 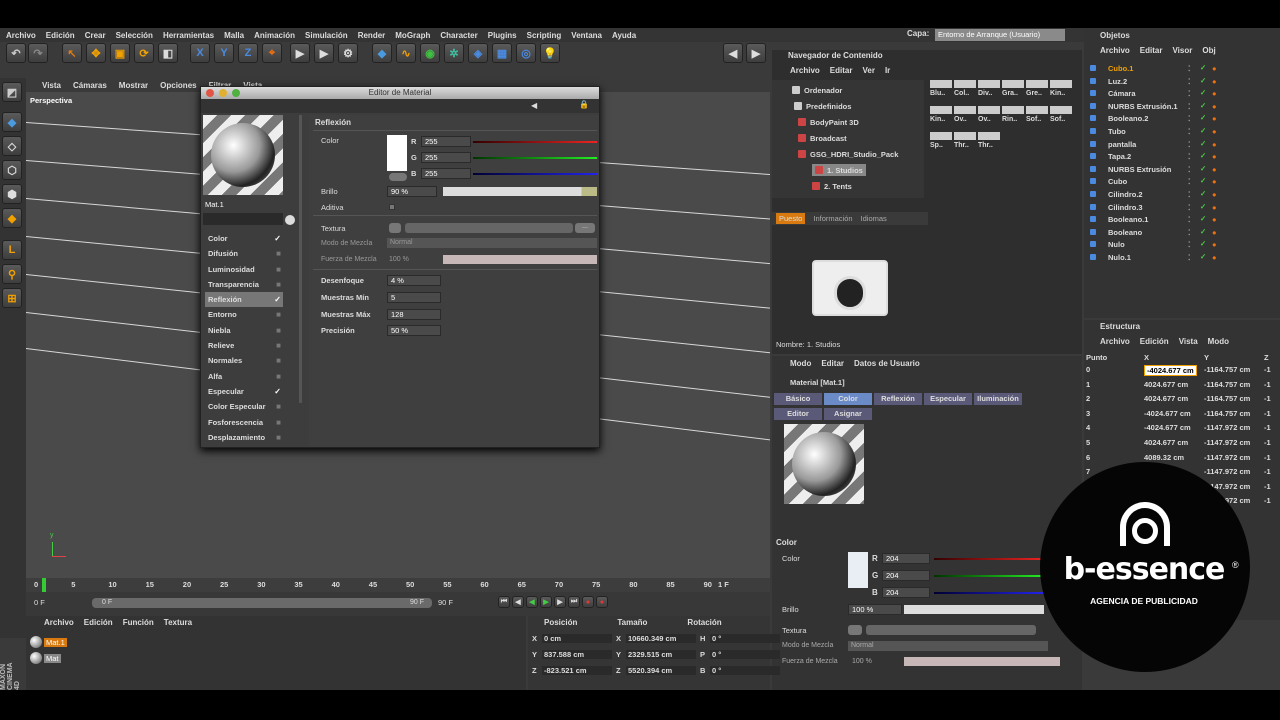 I want to click on select-tool-icon: ↖, so click(x=72, y=53).